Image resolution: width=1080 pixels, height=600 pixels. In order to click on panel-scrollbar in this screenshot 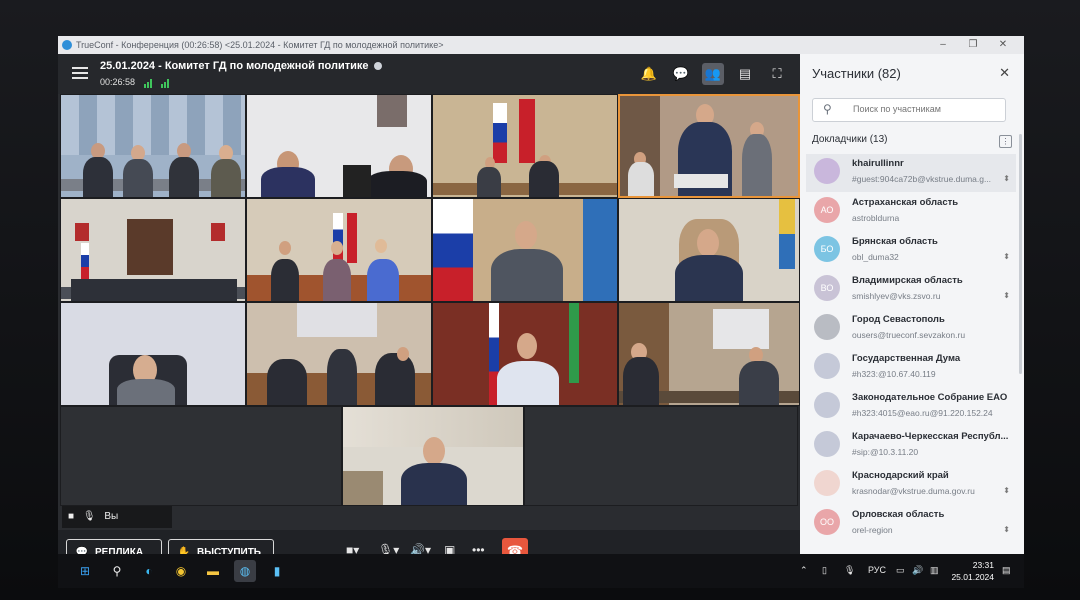, I will do `click(1020, 254)`.